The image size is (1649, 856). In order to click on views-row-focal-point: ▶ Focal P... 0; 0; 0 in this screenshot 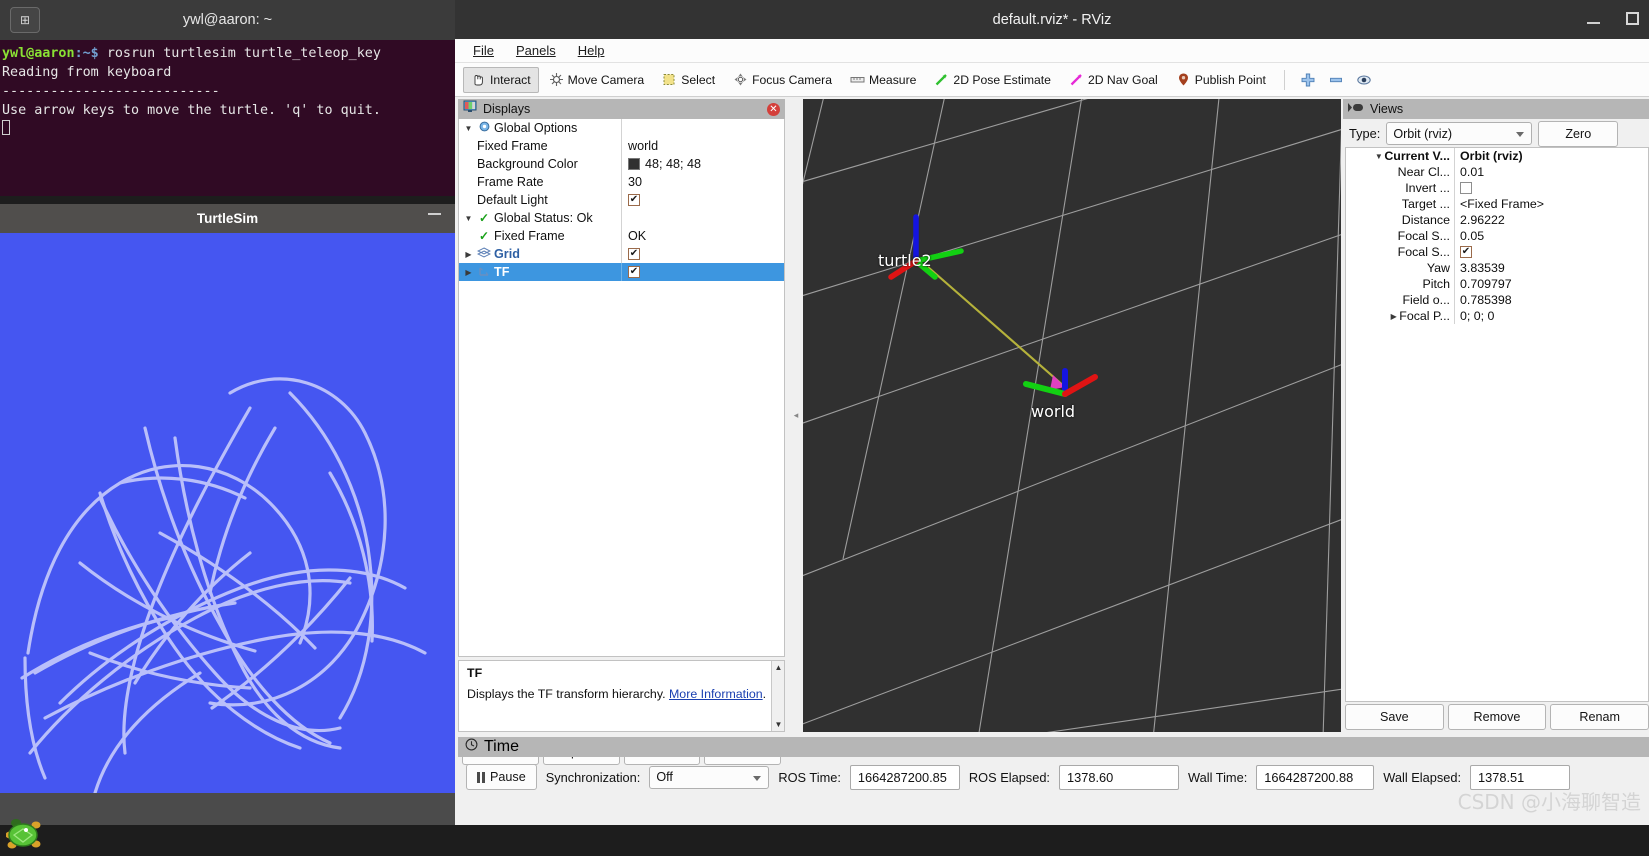, I will do `click(1497, 316)`.